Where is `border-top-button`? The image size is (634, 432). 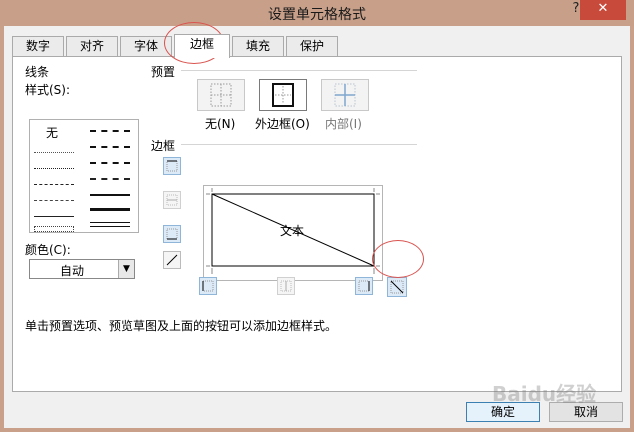
border-top-button is located at coordinates (172, 166).